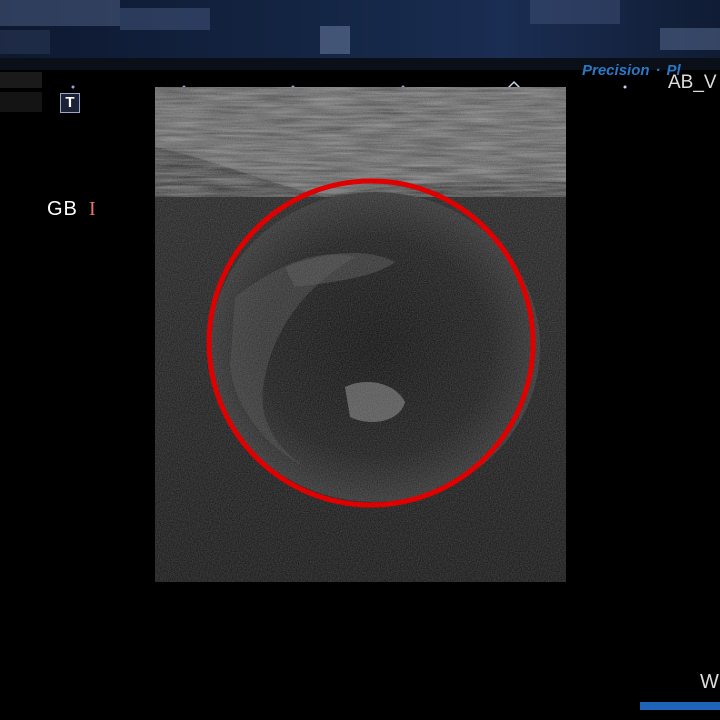 The width and height of the screenshot is (720, 720). What do you see at coordinates (62, 209) in the screenshot?
I see `organ-label: GB` at bounding box center [62, 209].